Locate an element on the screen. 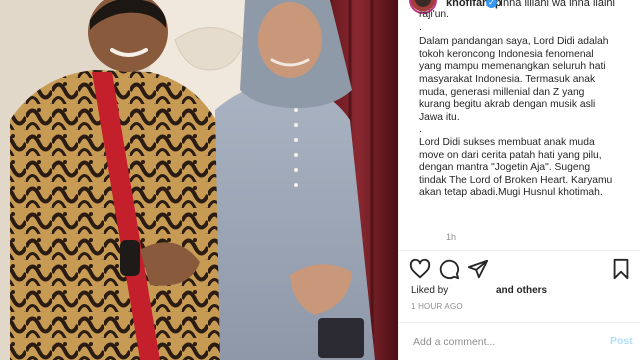  caption-first-line: Inna lillahi wa inna ilaihi is located at coordinates (557, 4).